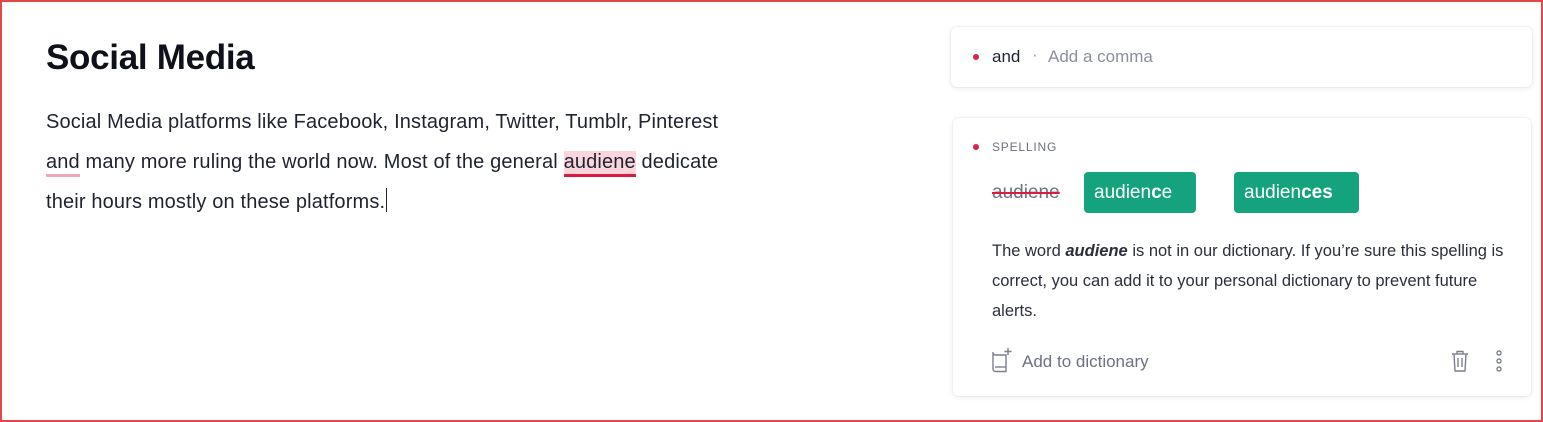 Image resolution: width=1543 pixels, height=422 pixels. I want to click on suggestion-button-audiences: audiences, so click(1296, 192).